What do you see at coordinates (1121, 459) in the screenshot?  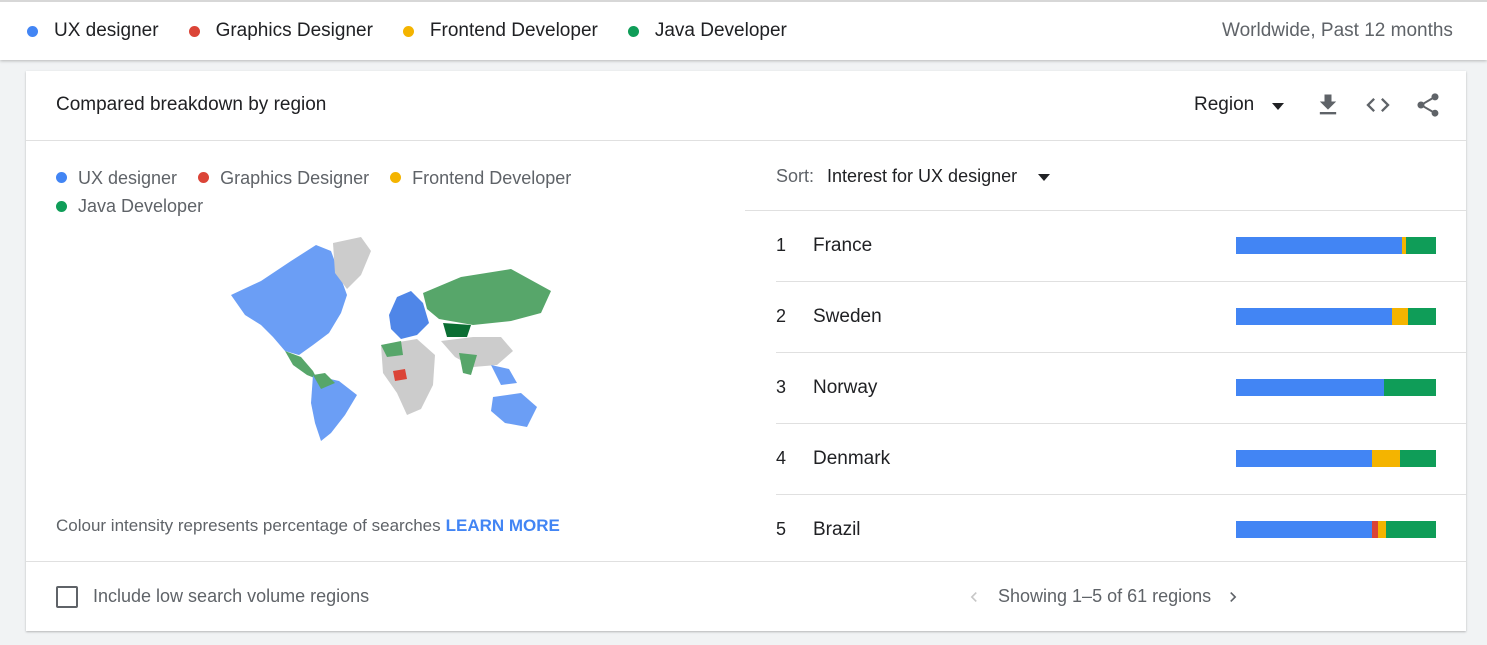 I see `region-row: 4 Denmark` at bounding box center [1121, 459].